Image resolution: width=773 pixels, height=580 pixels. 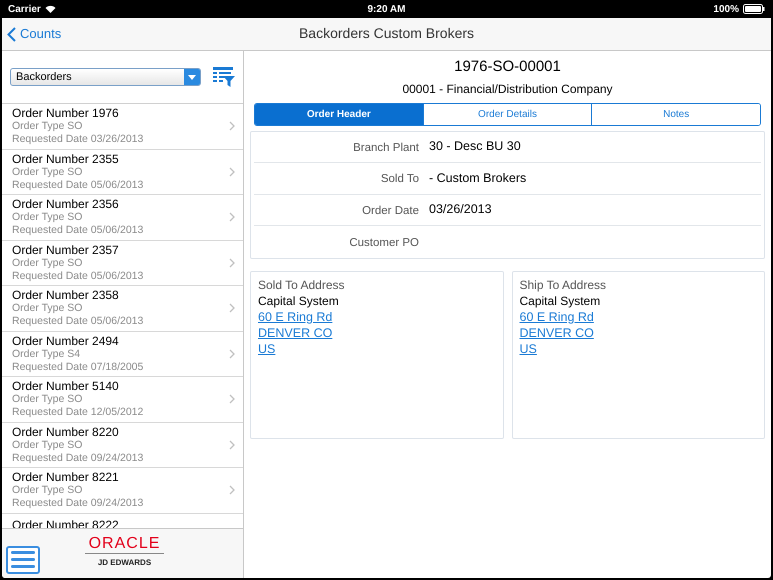 I want to click on tab: Notes, so click(x=675, y=114).